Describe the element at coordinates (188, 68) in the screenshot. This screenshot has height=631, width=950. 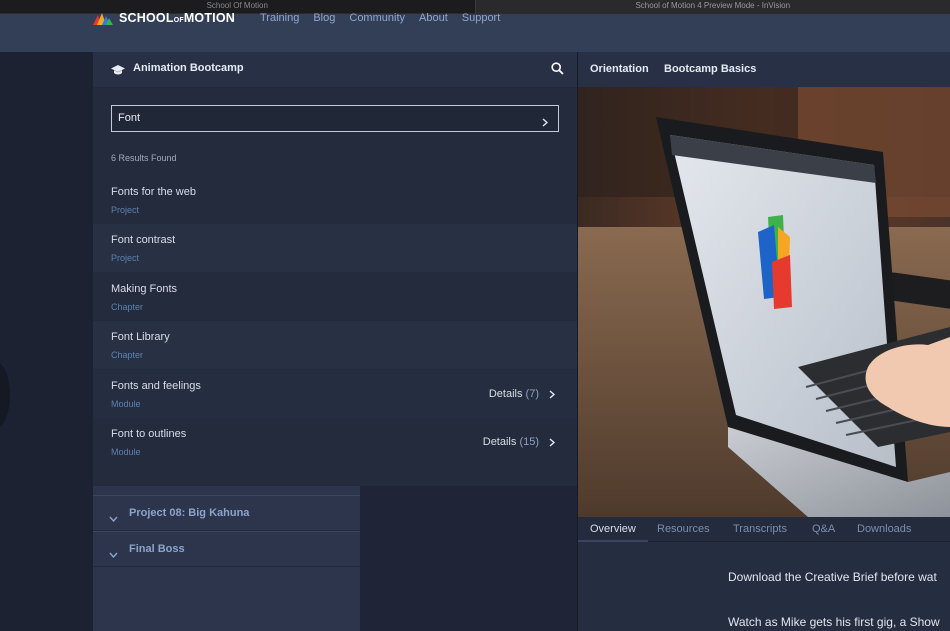
I see `course-title: Animation Bootcamp` at that location.